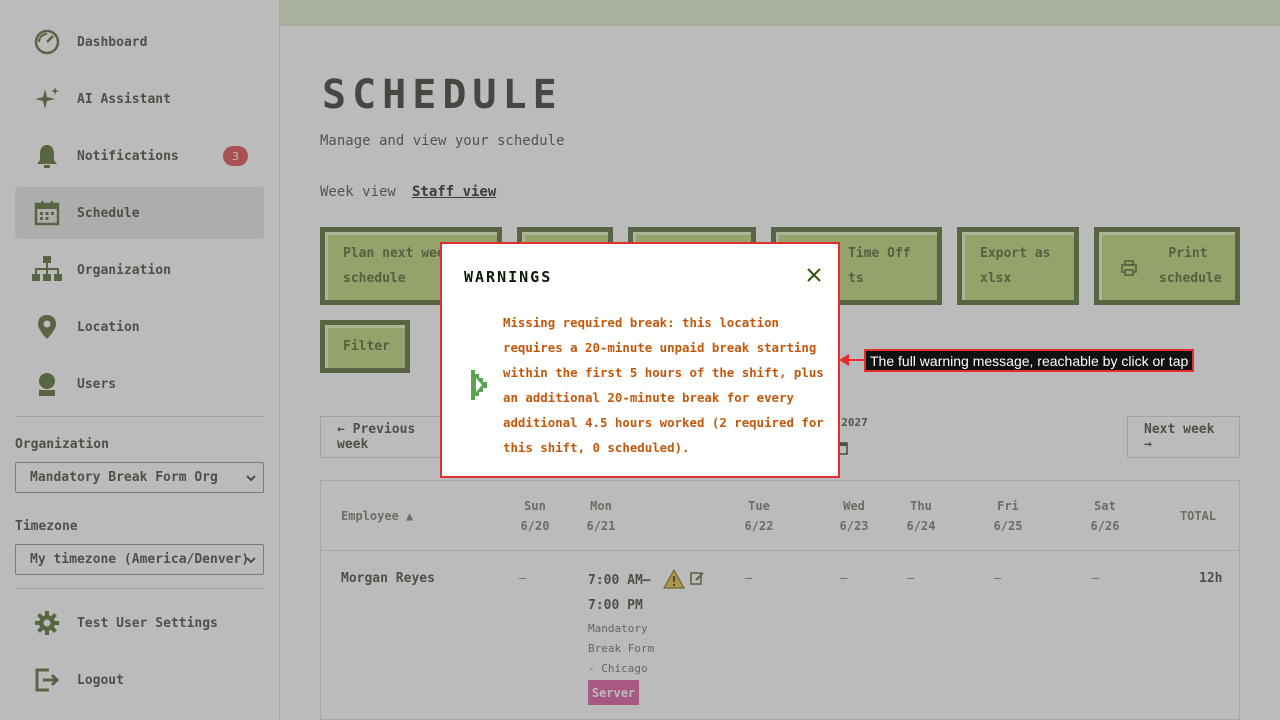  What do you see at coordinates (844, 360) in the screenshot?
I see `callout-arrow-head` at bounding box center [844, 360].